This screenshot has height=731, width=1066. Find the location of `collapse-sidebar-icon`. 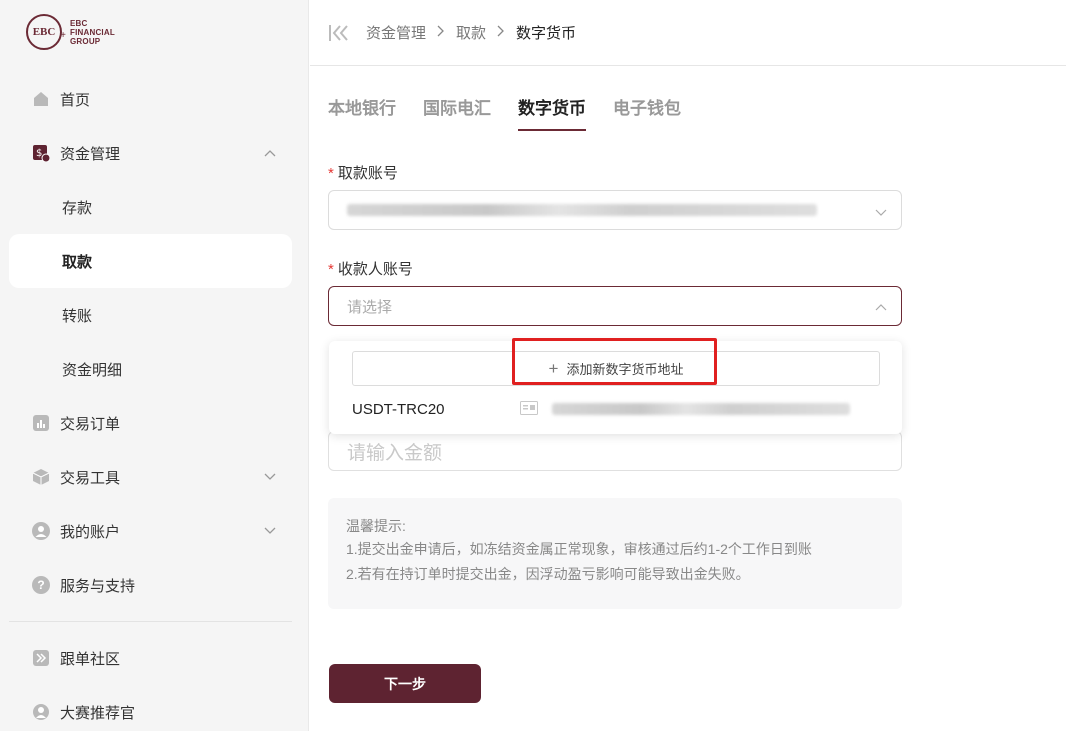

collapse-sidebar-icon is located at coordinates (339, 33).